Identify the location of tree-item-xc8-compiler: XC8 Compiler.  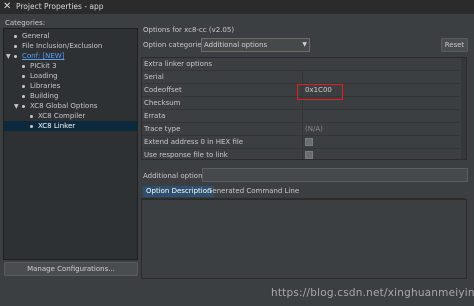
(57, 116).